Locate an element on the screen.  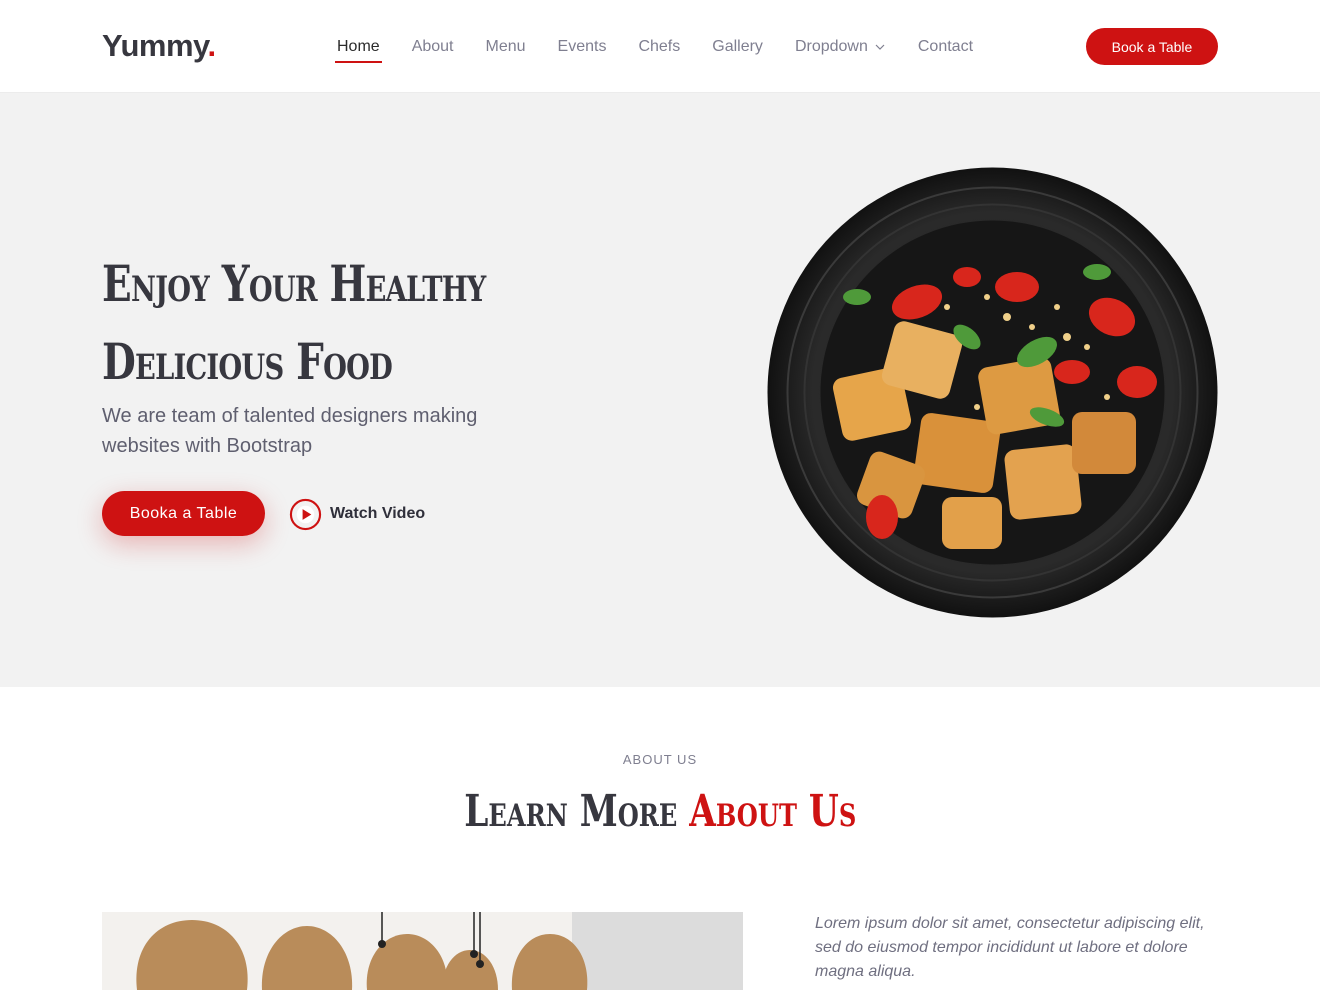
about-kicker: ABOUT US is located at coordinates (660, 759).